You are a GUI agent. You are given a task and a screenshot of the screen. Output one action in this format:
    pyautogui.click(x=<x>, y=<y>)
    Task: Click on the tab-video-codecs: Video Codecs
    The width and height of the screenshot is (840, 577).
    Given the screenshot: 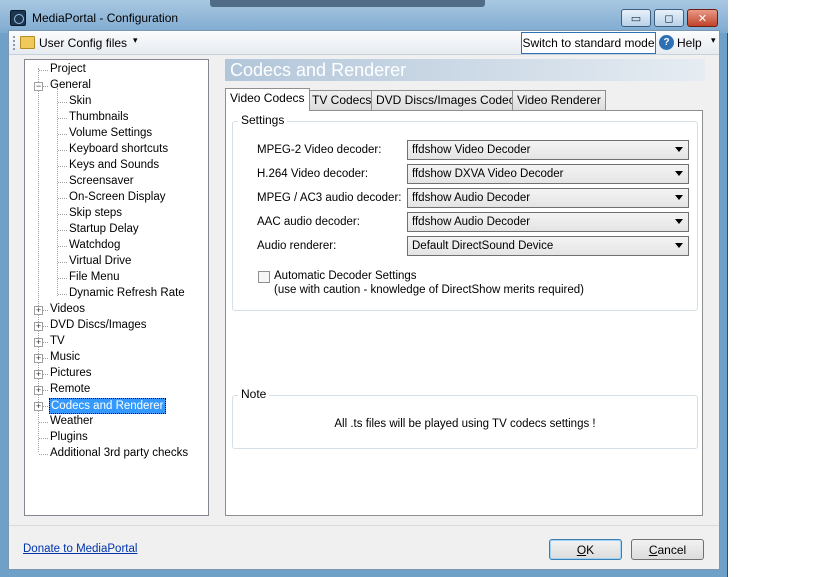 What is the action you would take?
    pyautogui.click(x=267, y=99)
    